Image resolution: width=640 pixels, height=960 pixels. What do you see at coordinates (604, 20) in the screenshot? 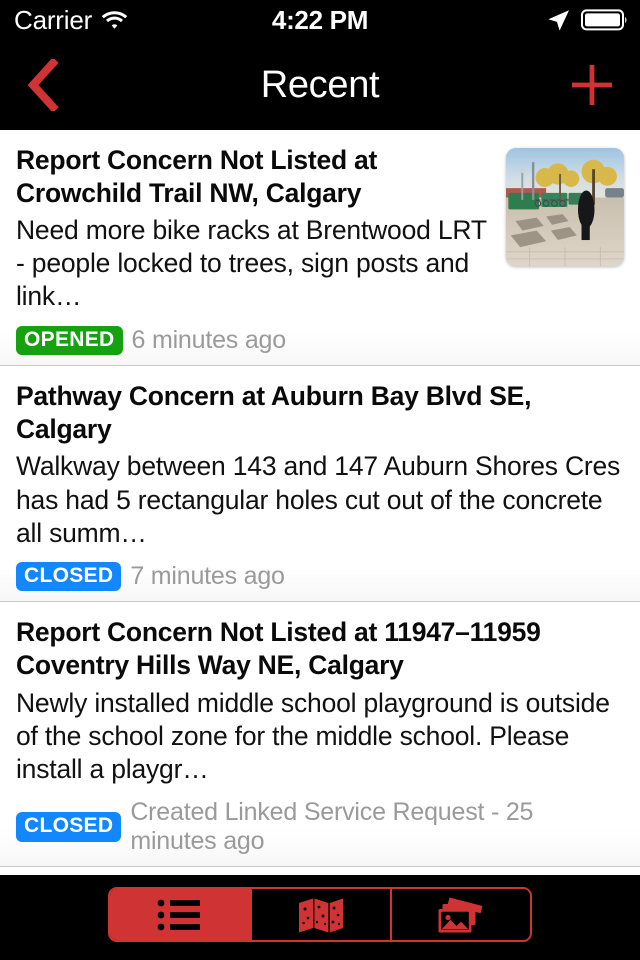
I see `battery-full-icon` at bounding box center [604, 20].